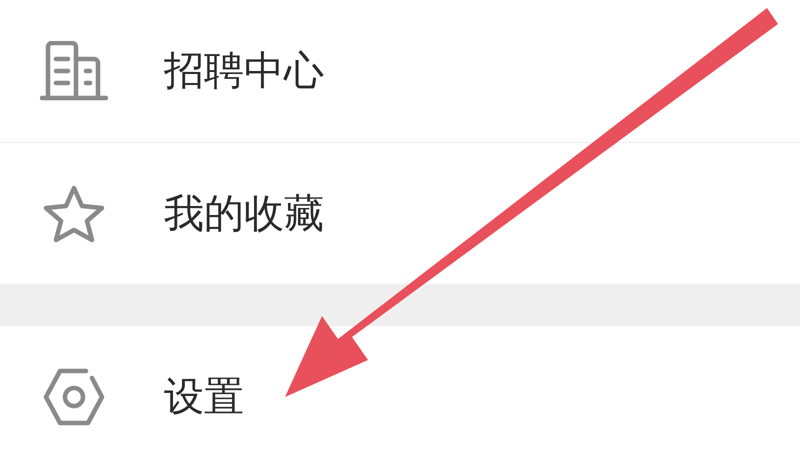 This screenshot has width=800, height=456. What do you see at coordinates (74, 71) in the screenshot?
I see `building-icon` at bounding box center [74, 71].